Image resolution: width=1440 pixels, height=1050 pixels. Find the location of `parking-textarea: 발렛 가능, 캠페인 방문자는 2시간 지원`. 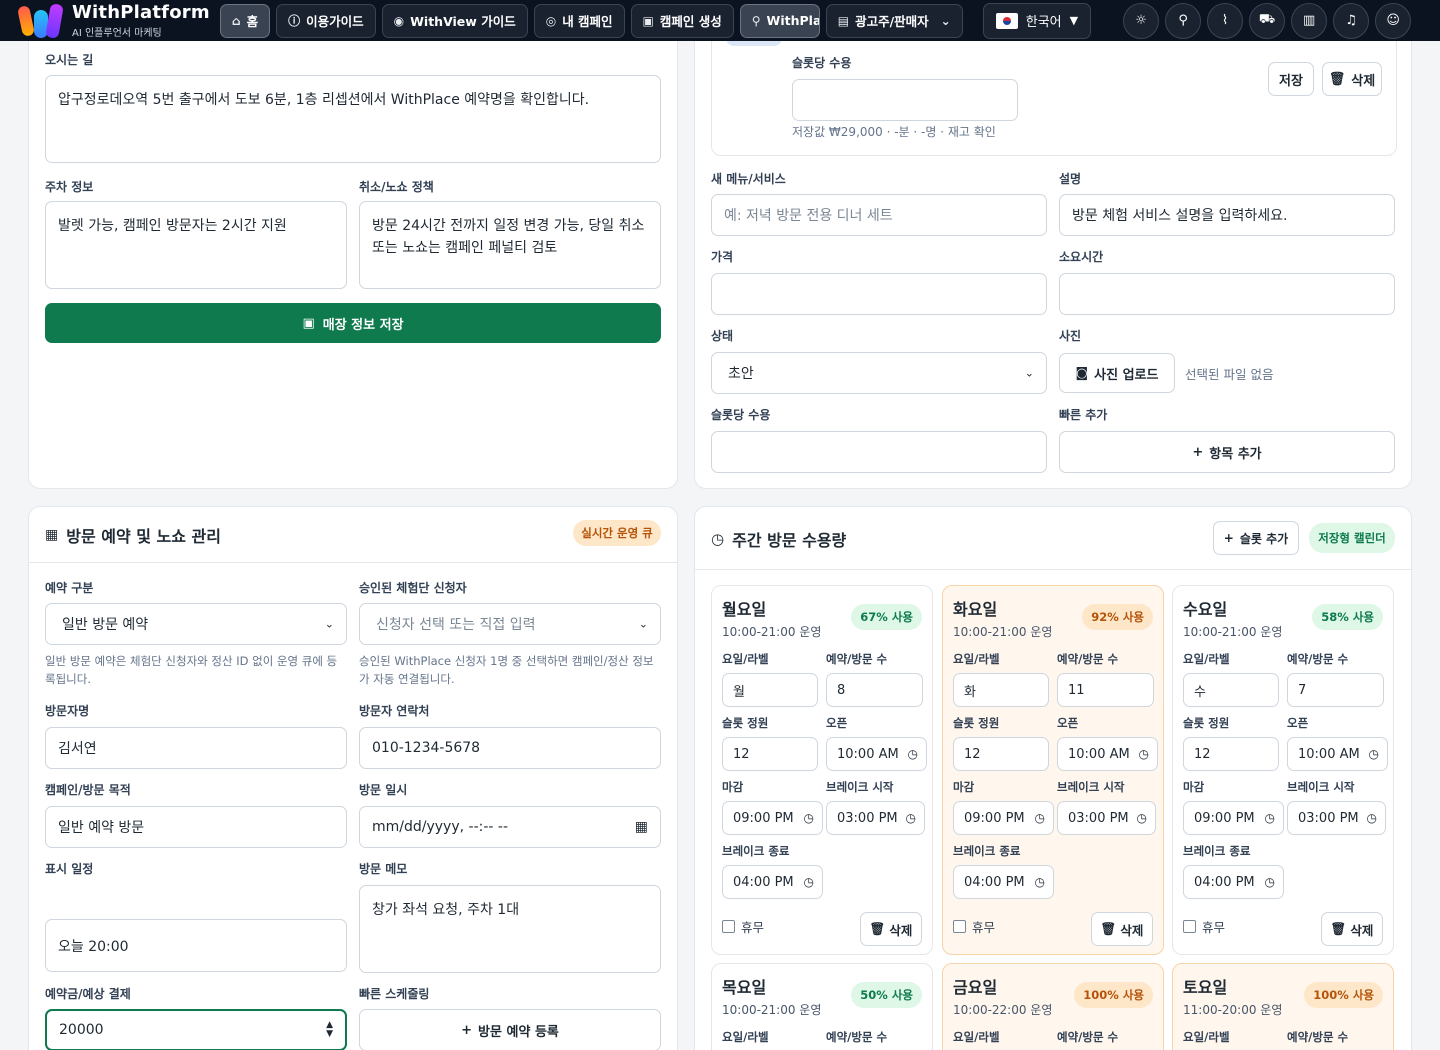

parking-textarea: 발렛 가능, 캠페인 방문자는 2시간 지원 is located at coordinates (196, 245).